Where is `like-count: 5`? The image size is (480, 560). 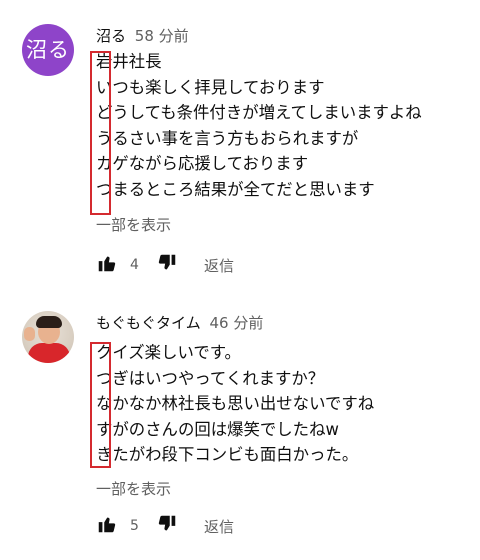 like-count: 5 is located at coordinates (134, 526).